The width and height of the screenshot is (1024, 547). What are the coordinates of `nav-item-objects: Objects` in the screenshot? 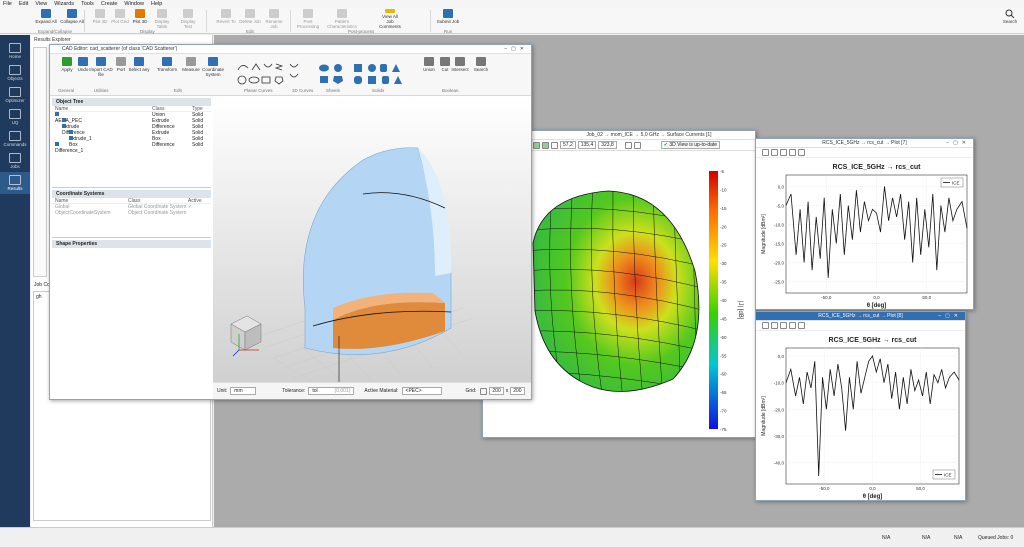 It's located at (15, 73).